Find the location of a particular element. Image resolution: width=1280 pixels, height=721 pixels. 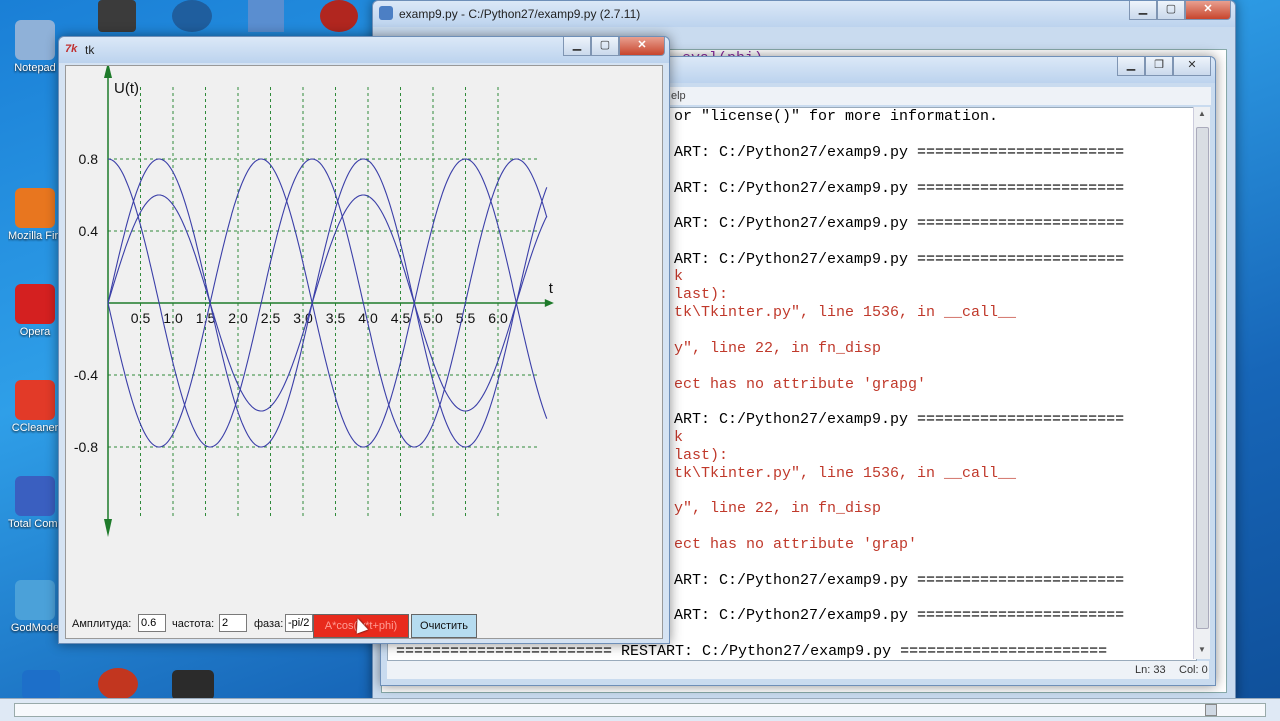

x-tick-label: 2.5 is located at coordinates (271, 318).